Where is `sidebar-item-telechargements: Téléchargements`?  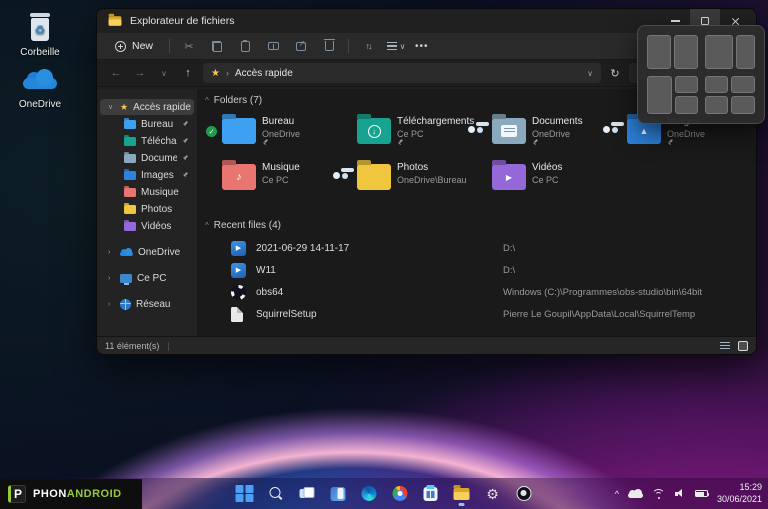 sidebar-item-telechargements: Téléchargements is located at coordinates (147, 141).